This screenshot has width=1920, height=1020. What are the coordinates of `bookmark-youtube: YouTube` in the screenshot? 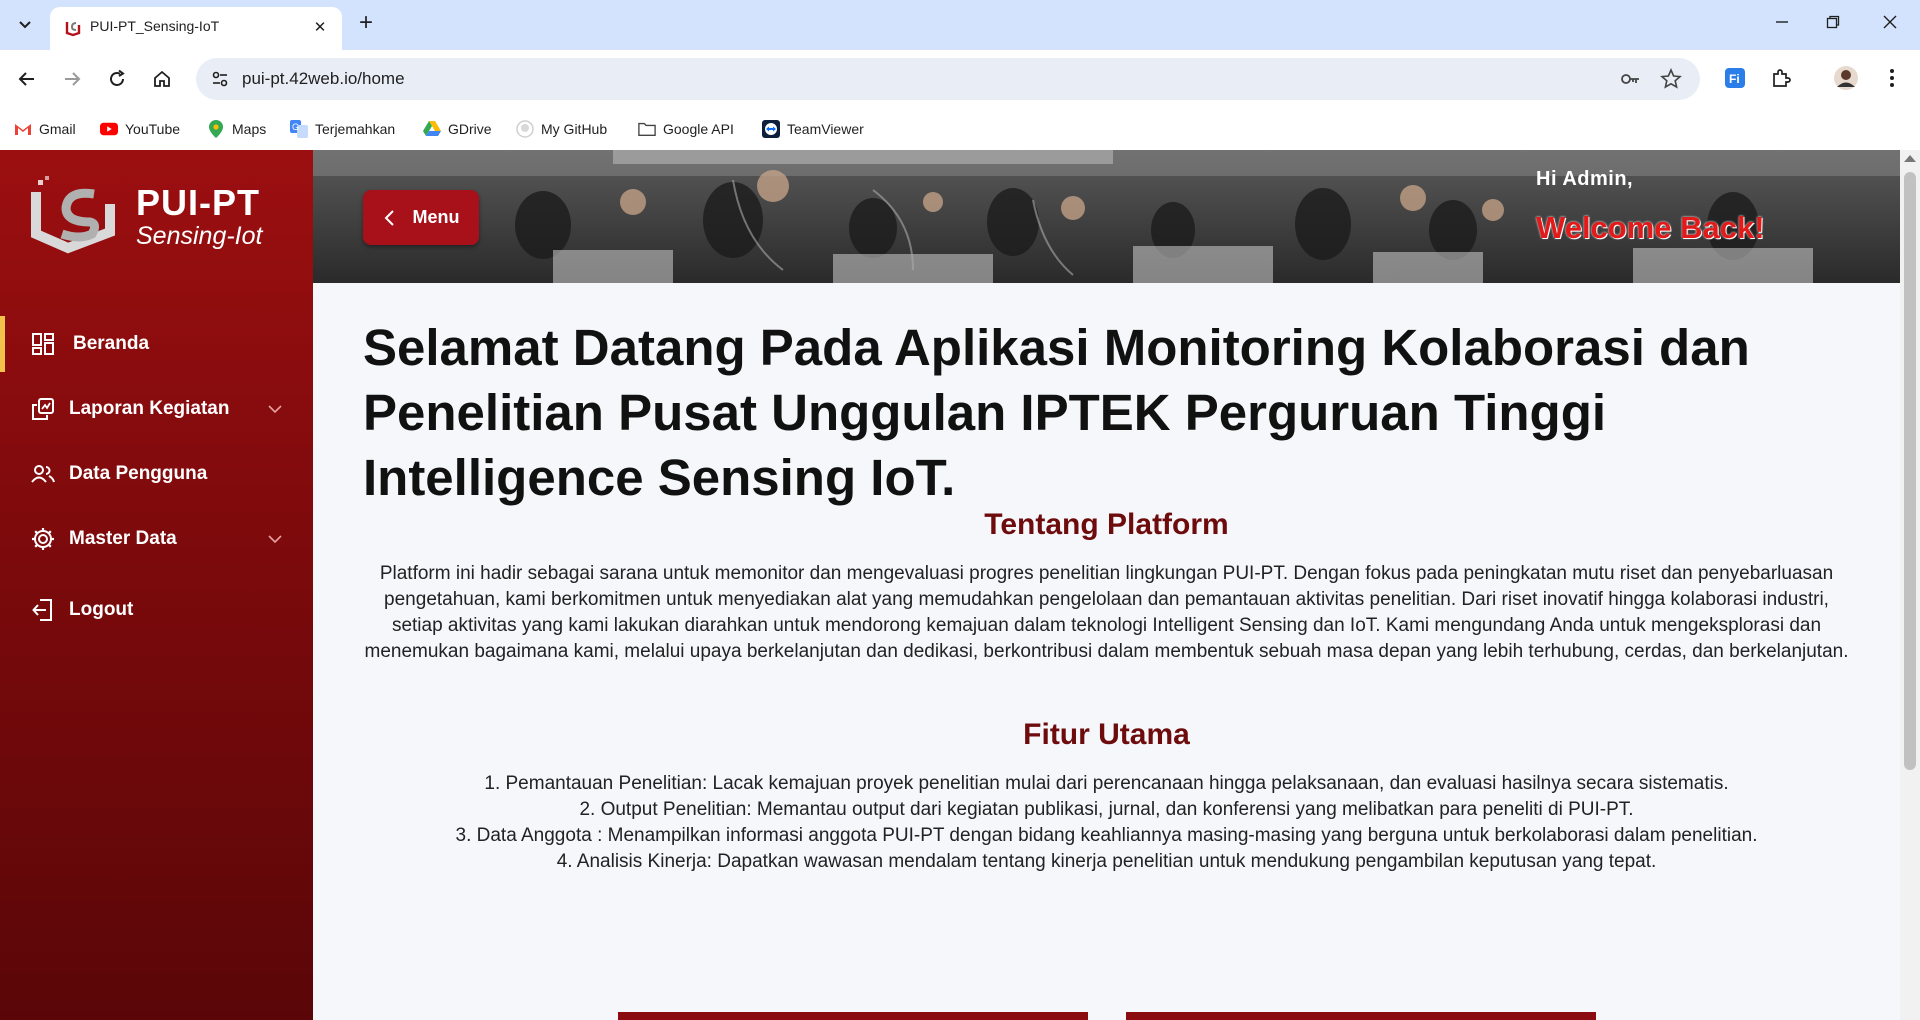 It's located at (140, 129).